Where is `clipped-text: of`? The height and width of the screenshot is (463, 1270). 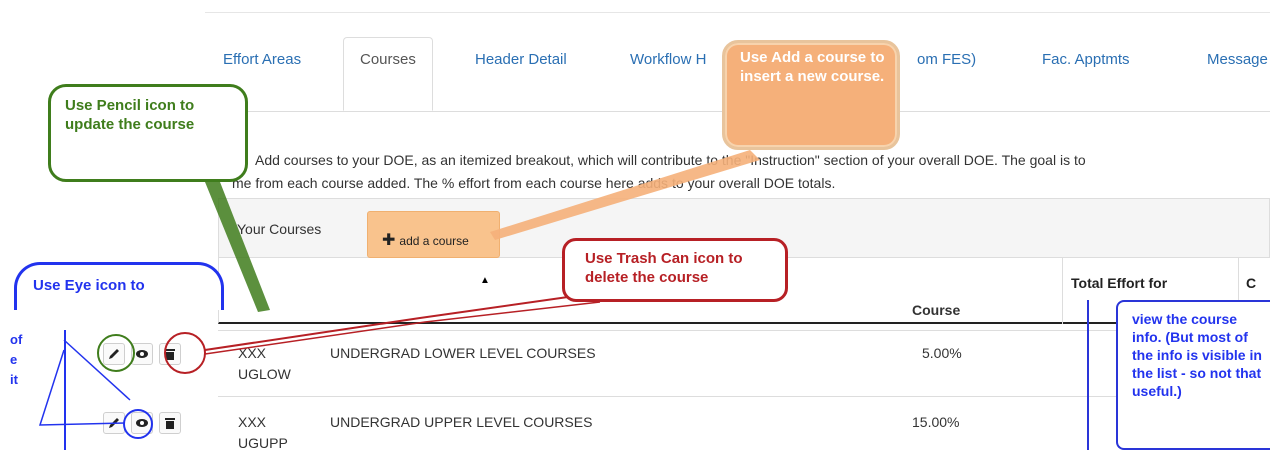 clipped-text: of is located at coordinates (16, 339).